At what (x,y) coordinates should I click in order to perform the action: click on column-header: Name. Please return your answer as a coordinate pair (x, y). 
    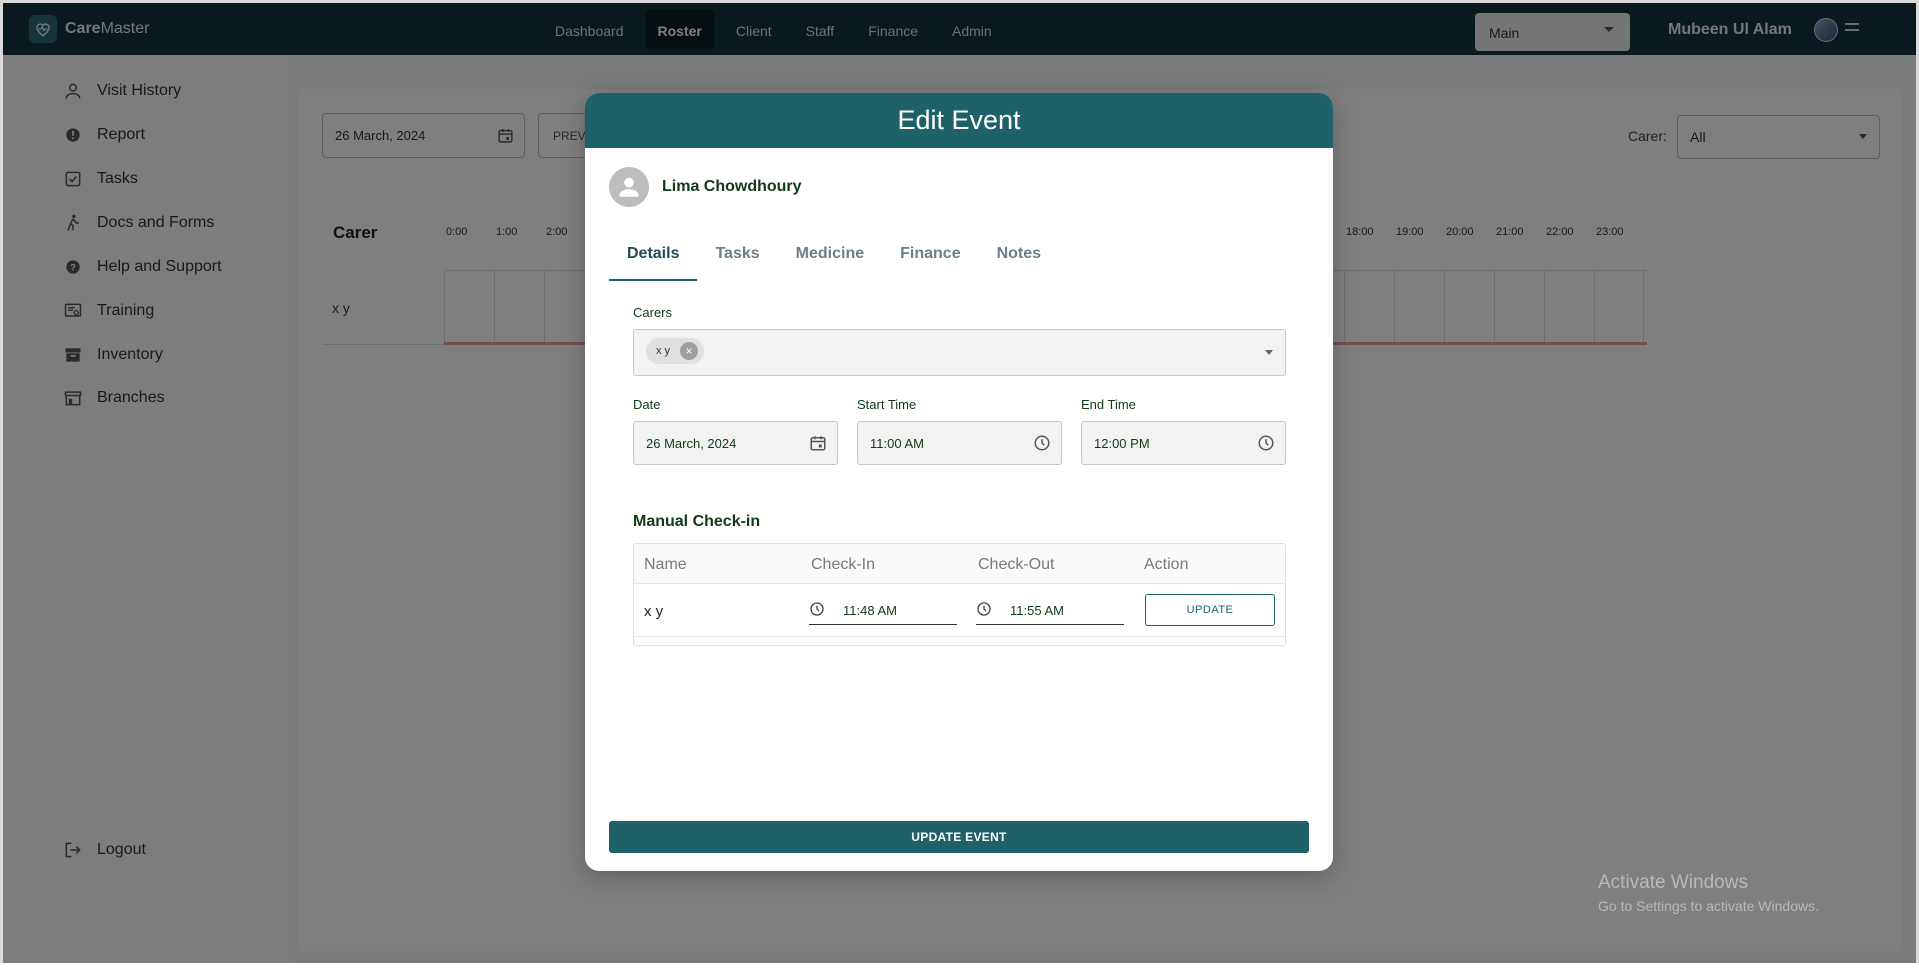
    Looking at the image, I should click on (665, 564).